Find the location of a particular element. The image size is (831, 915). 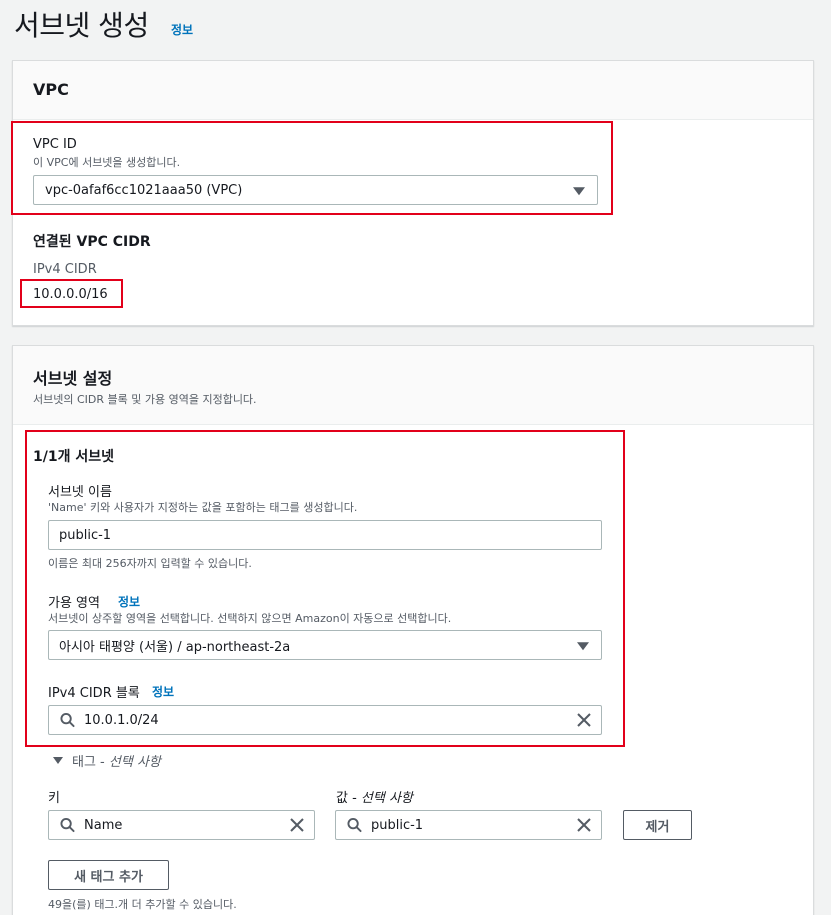

cidr-info-link: 정보 is located at coordinates (163, 691).